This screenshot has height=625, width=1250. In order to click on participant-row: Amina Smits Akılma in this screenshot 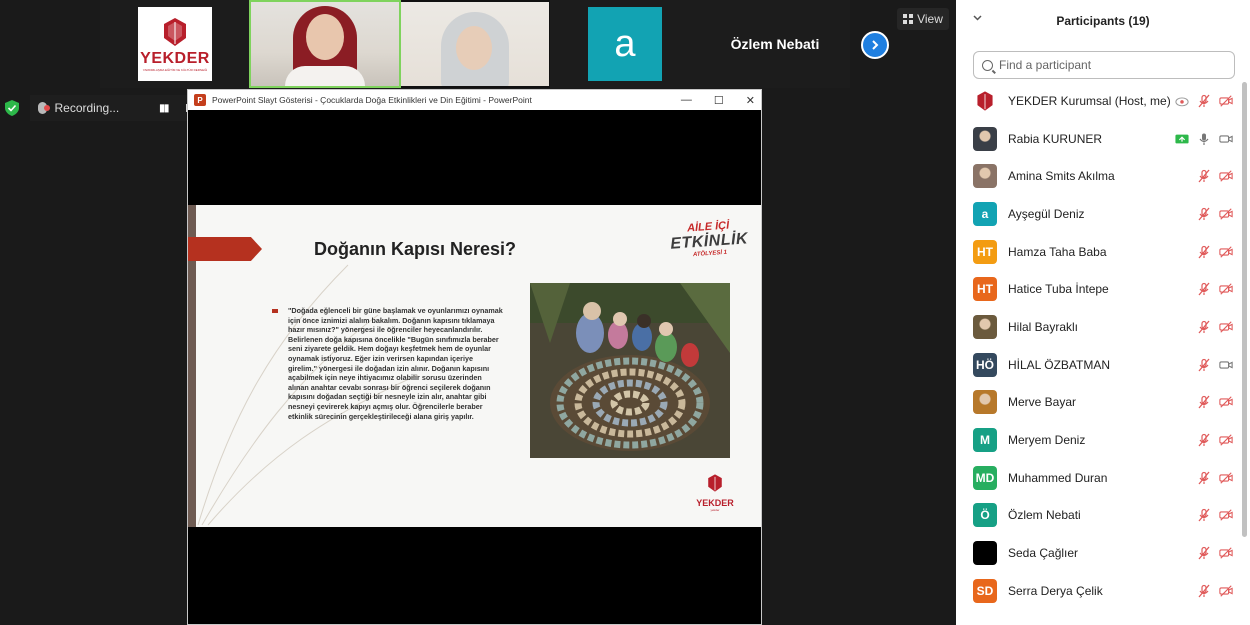, I will do `click(1098, 176)`.